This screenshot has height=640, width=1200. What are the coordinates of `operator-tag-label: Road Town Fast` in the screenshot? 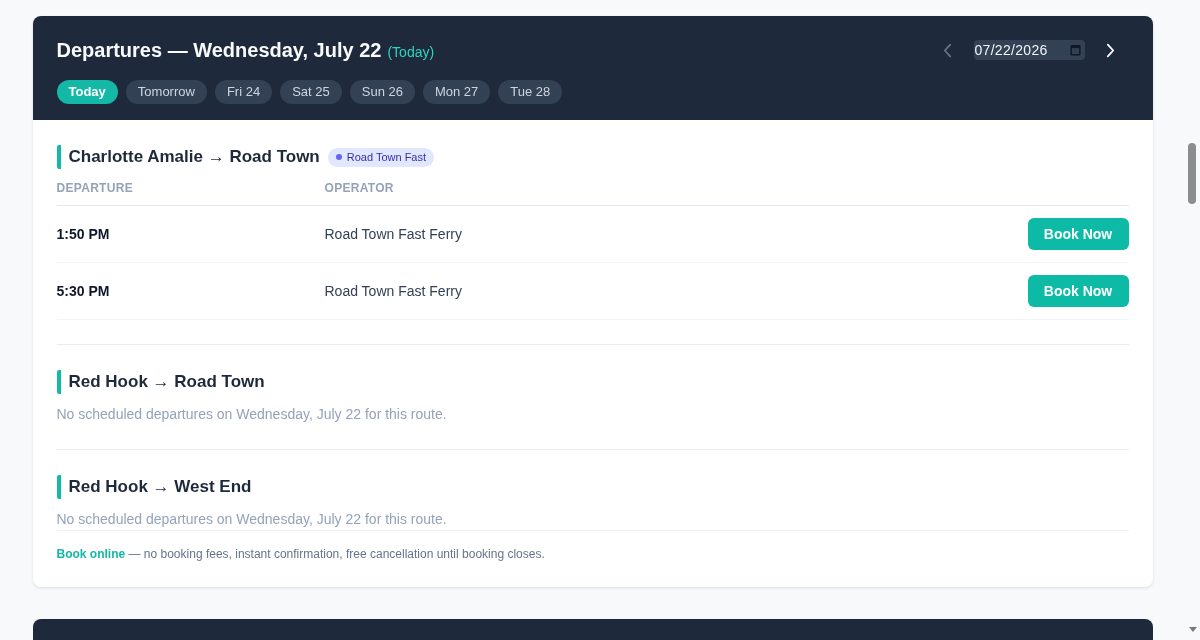 It's located at (386, 157).